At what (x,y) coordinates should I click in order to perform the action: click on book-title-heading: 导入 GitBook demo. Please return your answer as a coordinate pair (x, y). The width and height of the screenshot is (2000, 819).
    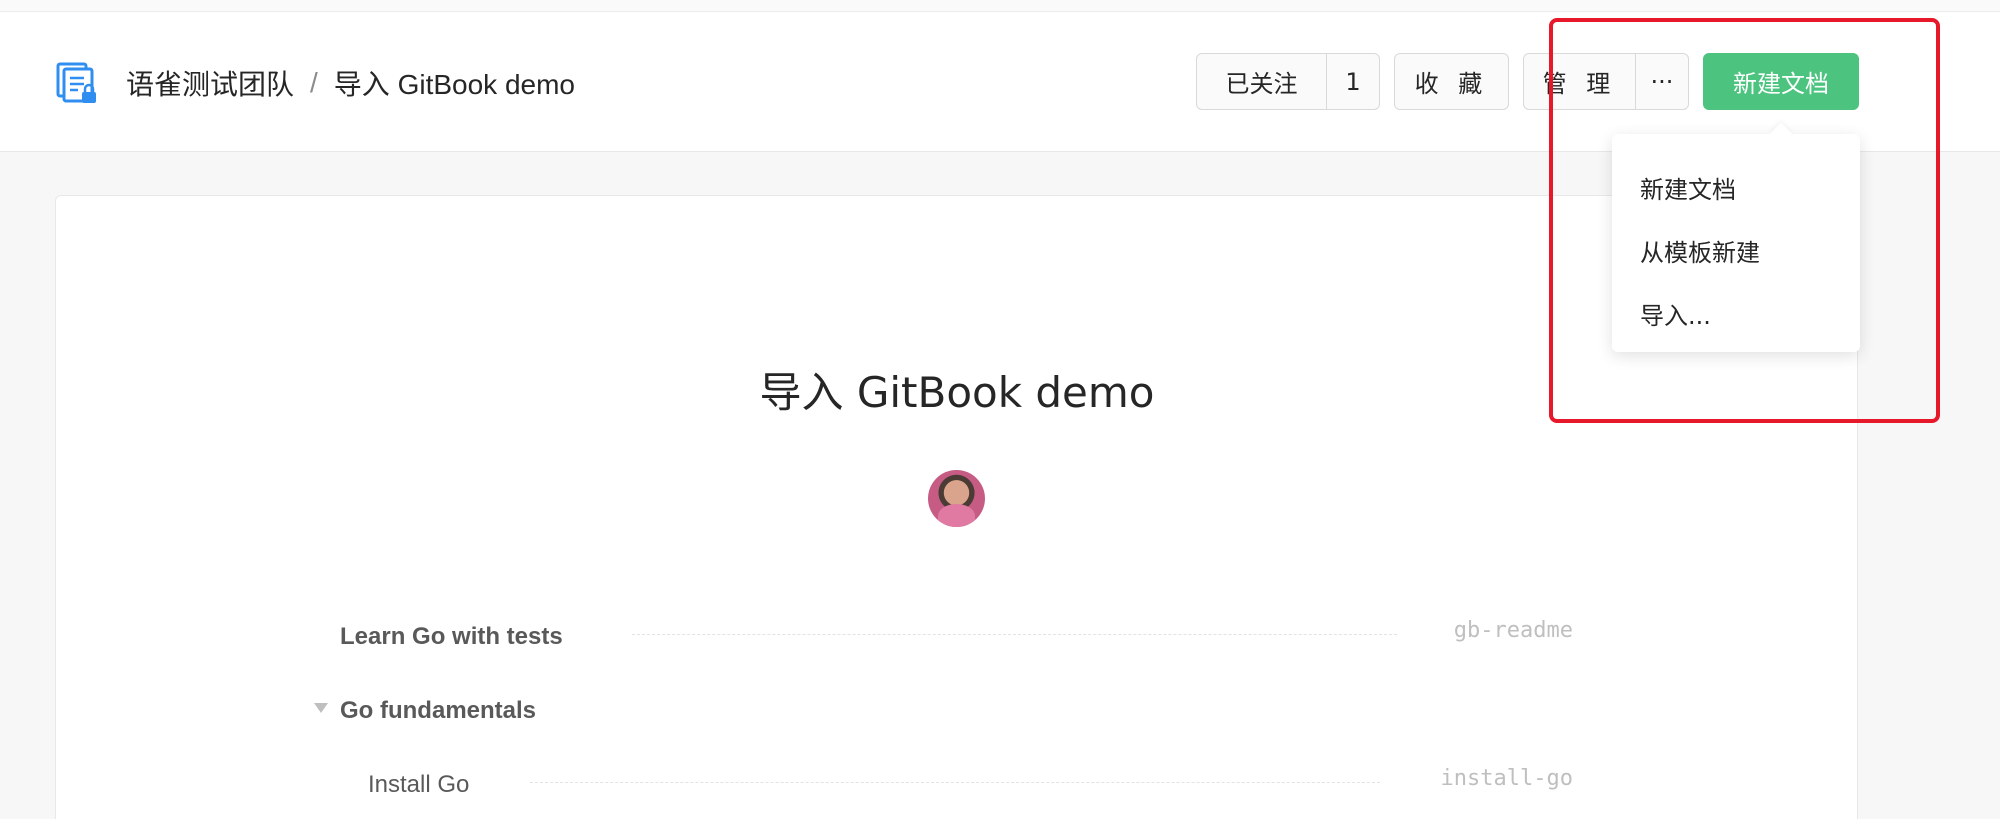
    Looking at the image, I should click on (957, 392).